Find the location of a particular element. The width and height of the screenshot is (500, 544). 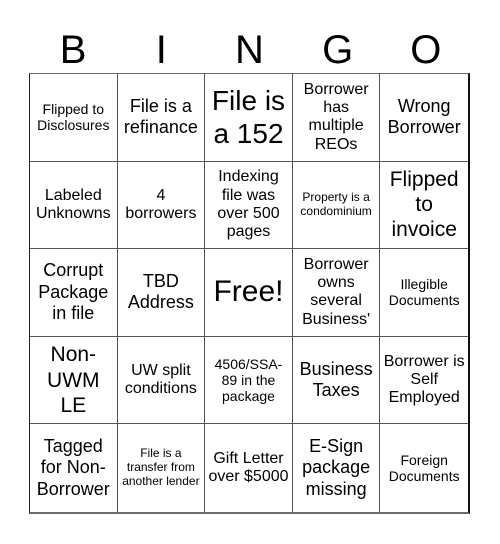

cell-label: Property is a condominium is located at coordinates (336, 204).